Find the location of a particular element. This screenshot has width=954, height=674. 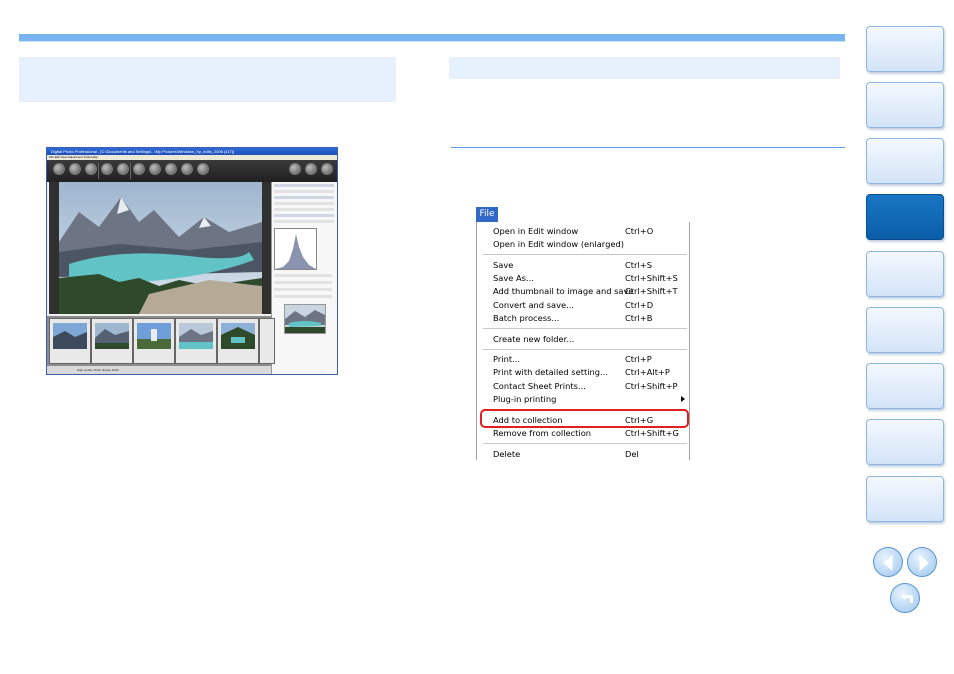

next-page-button is located at coordinates (922, 562).